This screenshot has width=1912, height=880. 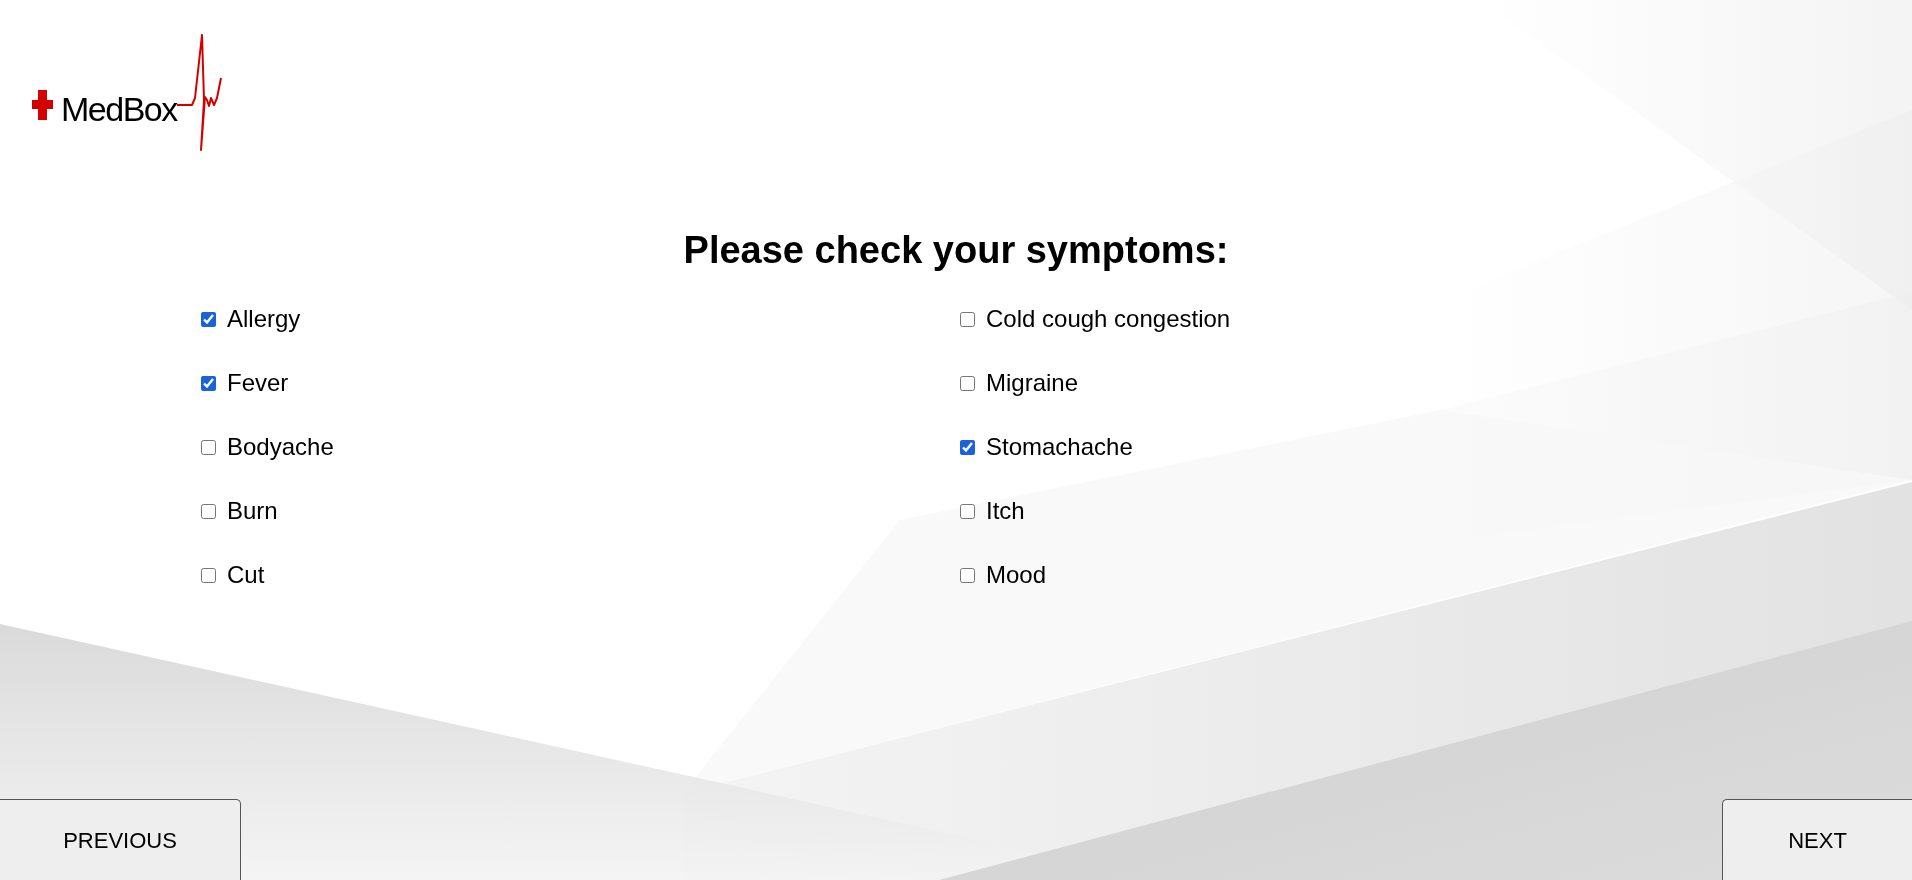 What do you see at coordinates (120, 839) in the screenshot?
I see `previous-button: PREVIOUS` at bounding box center [120, 839].